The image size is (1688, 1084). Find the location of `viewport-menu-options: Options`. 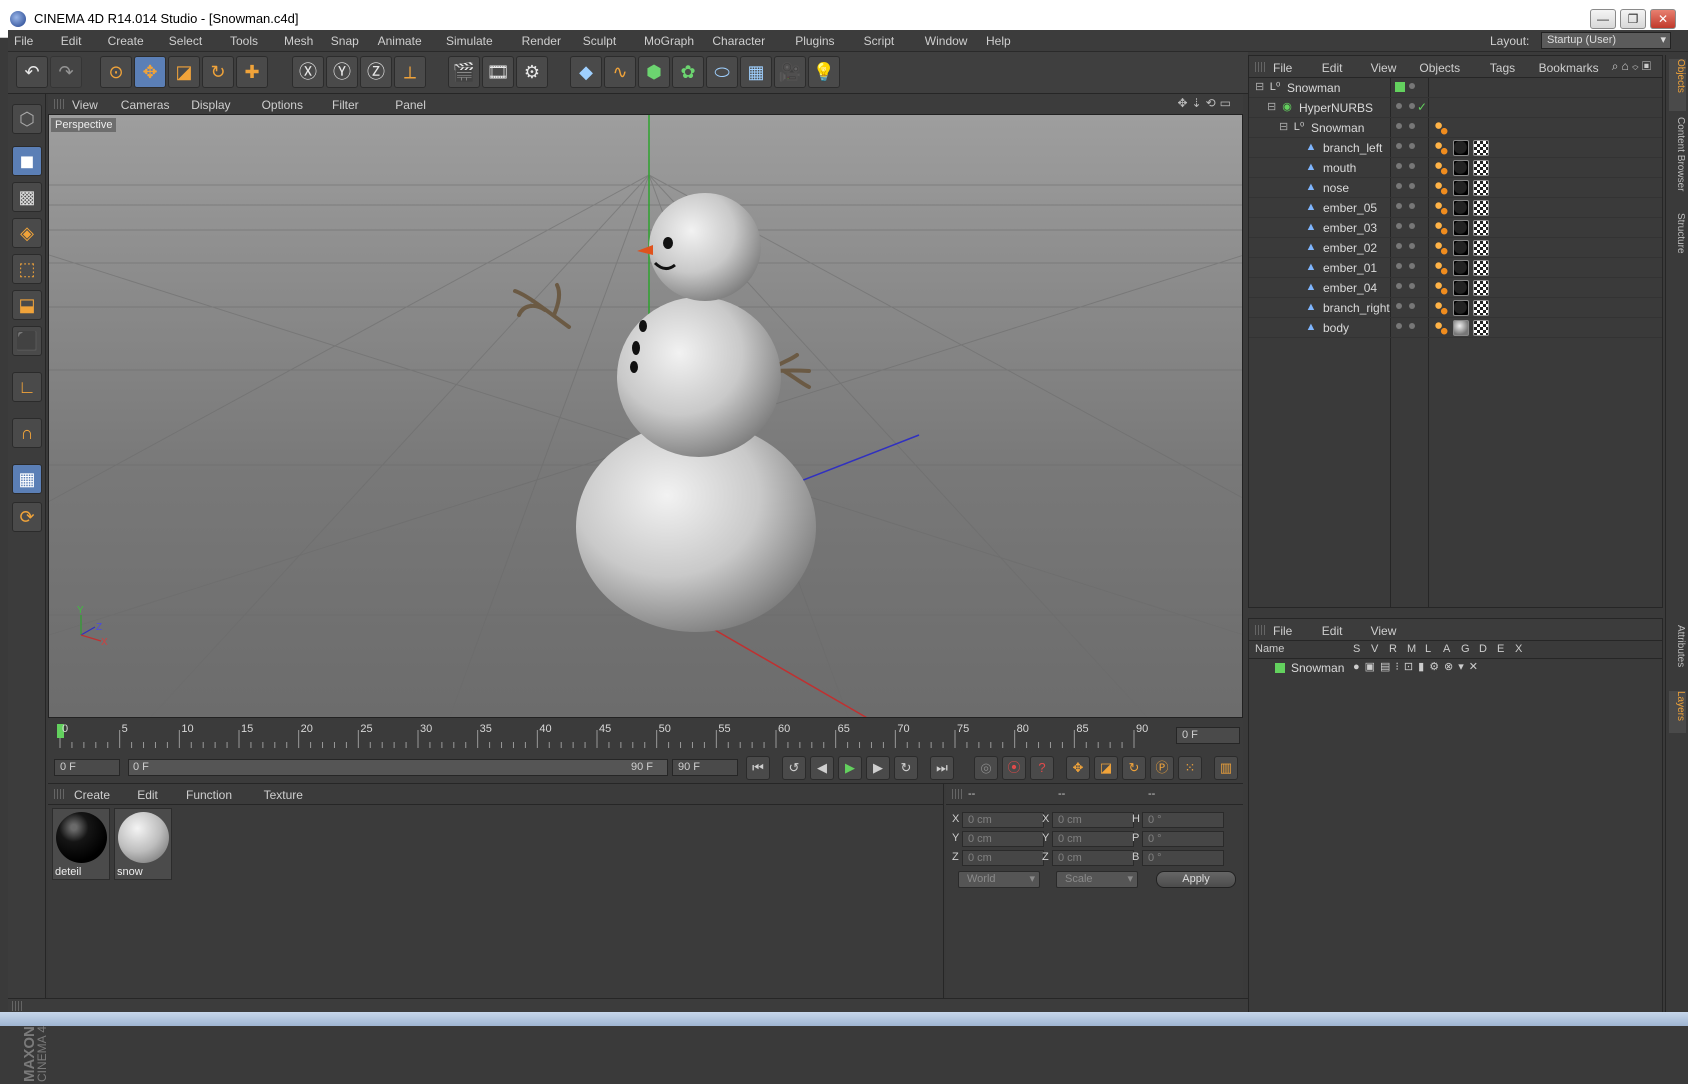

viewport-menu-options: Options is located at coordinates (282, 105).